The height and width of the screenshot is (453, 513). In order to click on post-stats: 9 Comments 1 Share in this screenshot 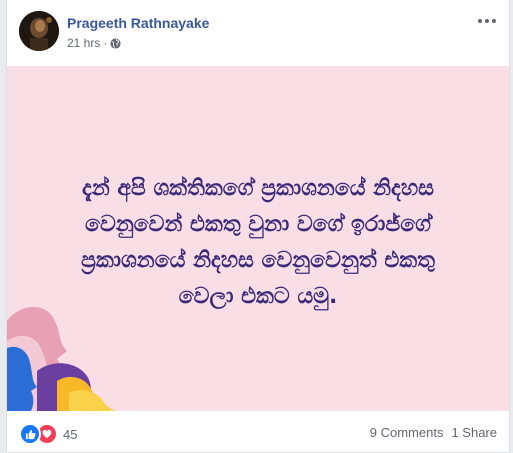, I will do `click(433, 432)`.